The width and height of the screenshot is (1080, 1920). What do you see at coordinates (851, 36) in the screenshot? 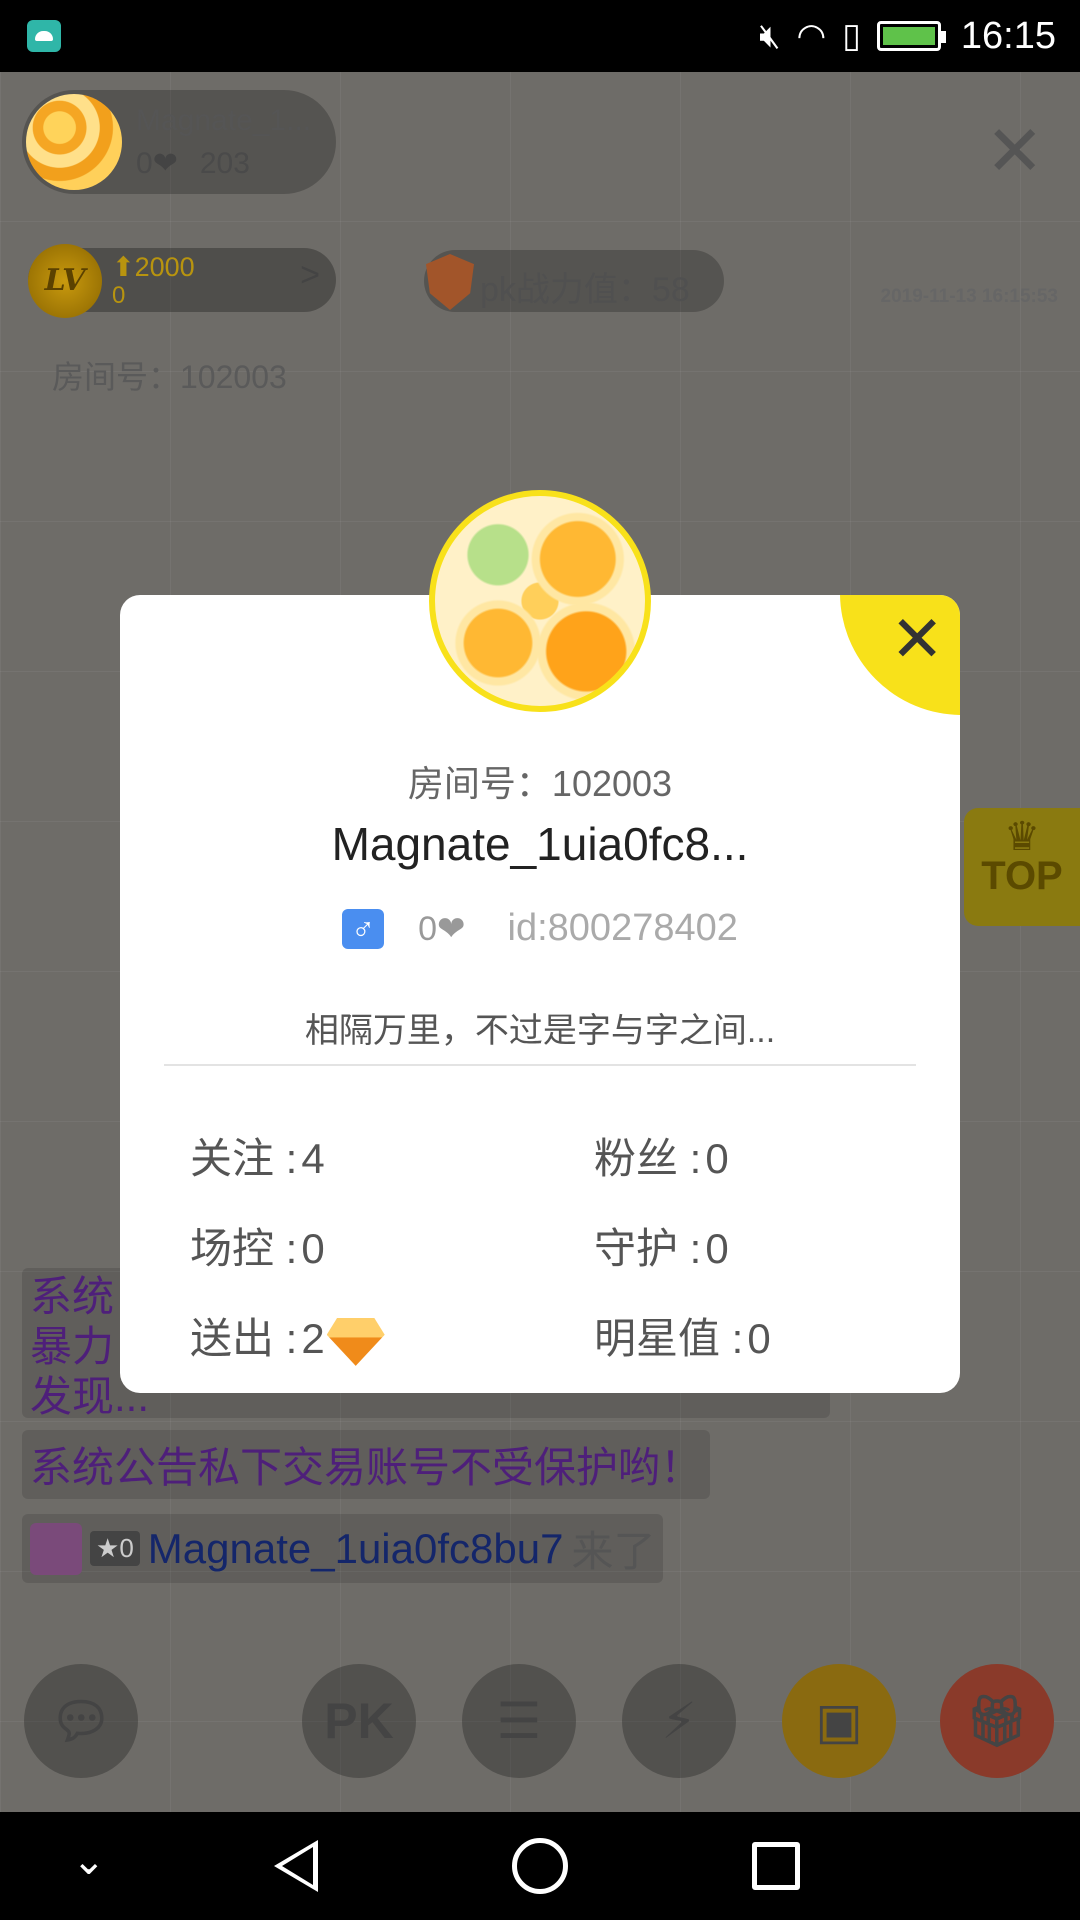
I see `sim-icon: ▯` at bounding box center [851, 36].